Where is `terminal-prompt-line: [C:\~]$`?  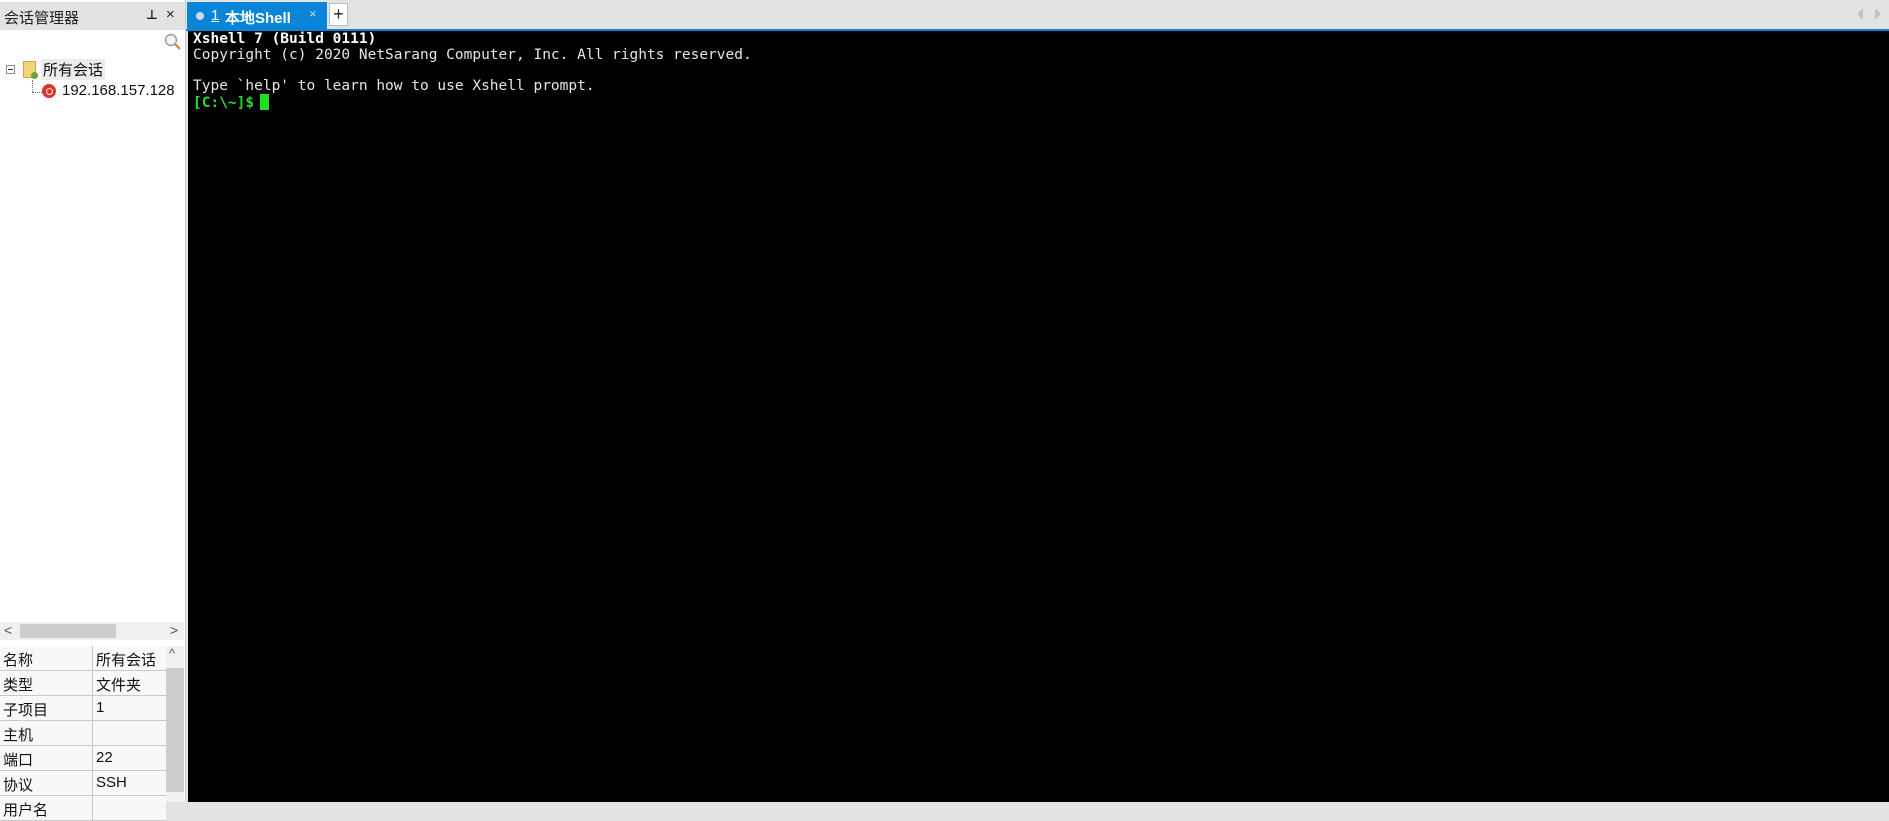 terminal-prompt-line: [C:\~]$ is located at coordinates (231, 102).